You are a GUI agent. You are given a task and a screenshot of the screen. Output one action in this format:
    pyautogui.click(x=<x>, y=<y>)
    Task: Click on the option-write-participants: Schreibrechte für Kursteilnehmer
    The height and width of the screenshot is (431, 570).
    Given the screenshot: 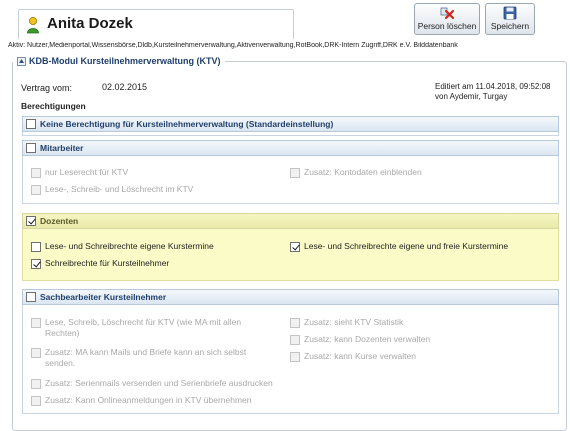 What is the action you would take?
    pyautogui.click(x=100, y=263)
    